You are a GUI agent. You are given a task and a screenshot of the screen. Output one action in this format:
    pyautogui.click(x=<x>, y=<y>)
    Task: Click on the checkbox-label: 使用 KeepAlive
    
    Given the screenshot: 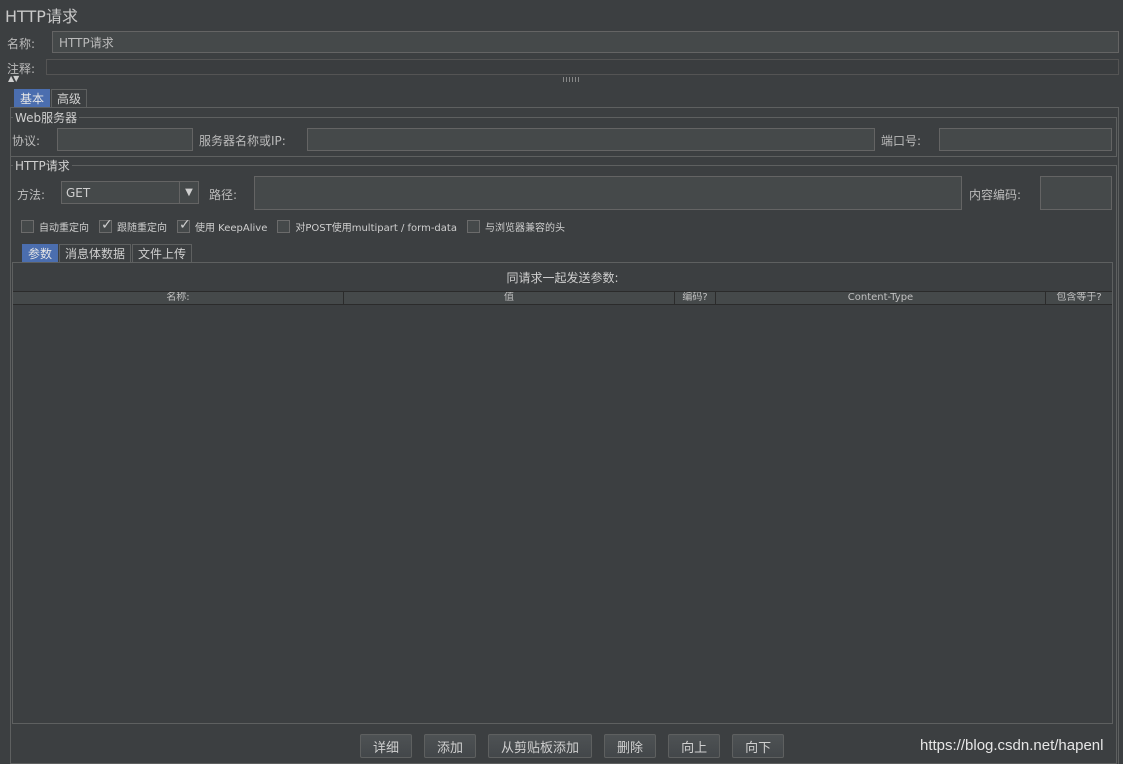 What is the action you would take?
    pyautogui.click(x=231, y=228)
    